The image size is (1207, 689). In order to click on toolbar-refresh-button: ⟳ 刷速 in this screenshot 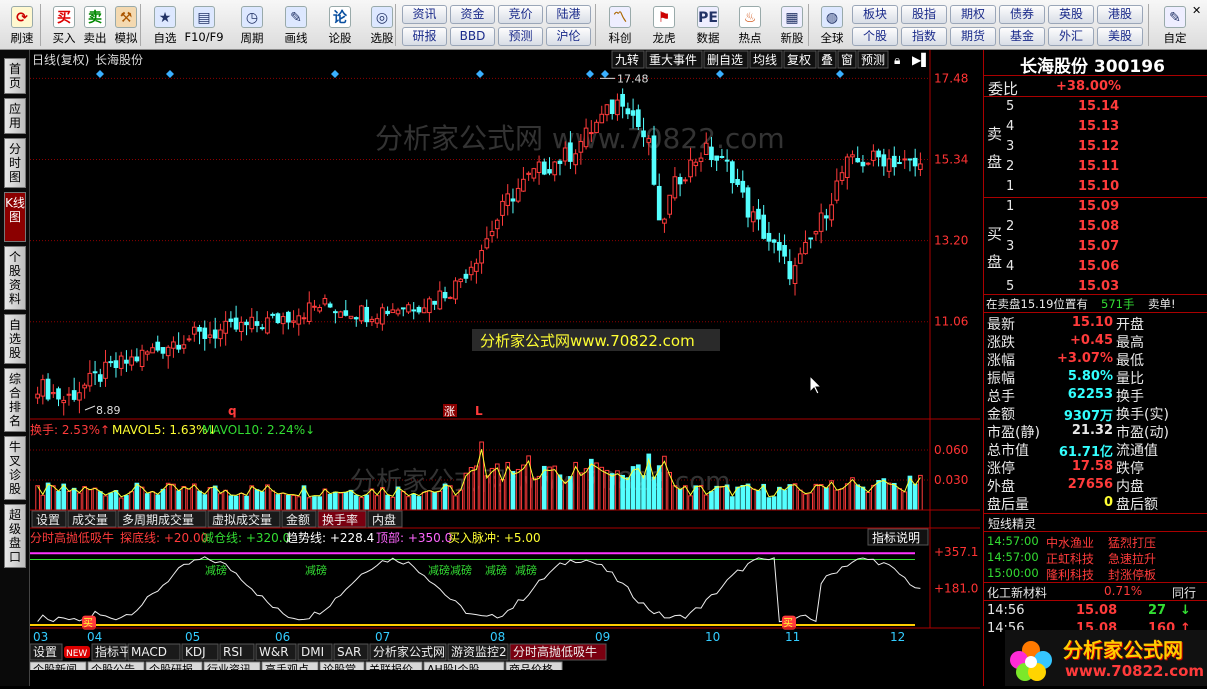, I will do `click(22, 24)`.